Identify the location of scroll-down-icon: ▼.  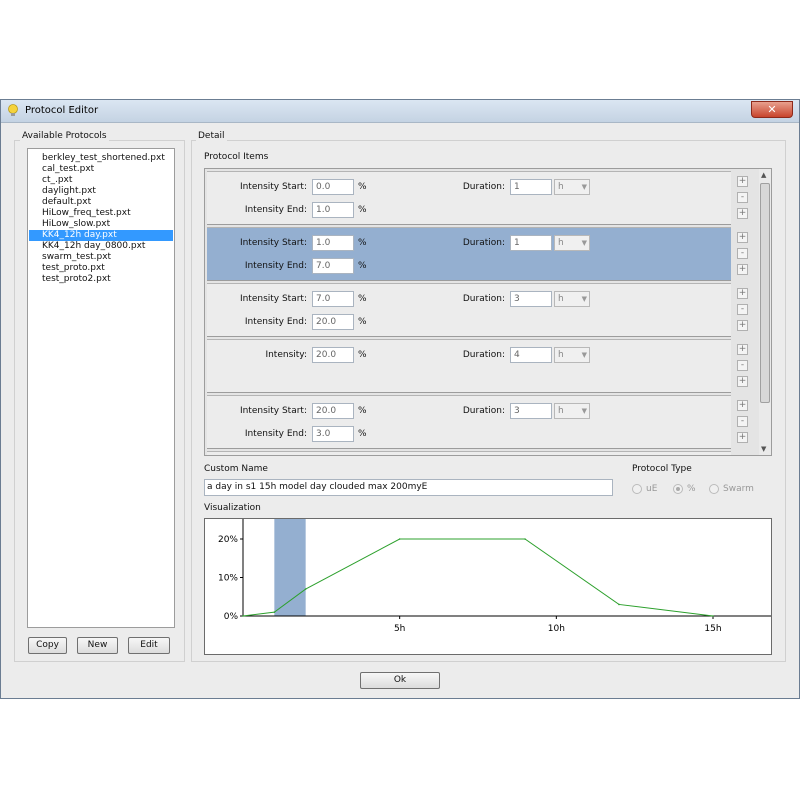
(763, 449).